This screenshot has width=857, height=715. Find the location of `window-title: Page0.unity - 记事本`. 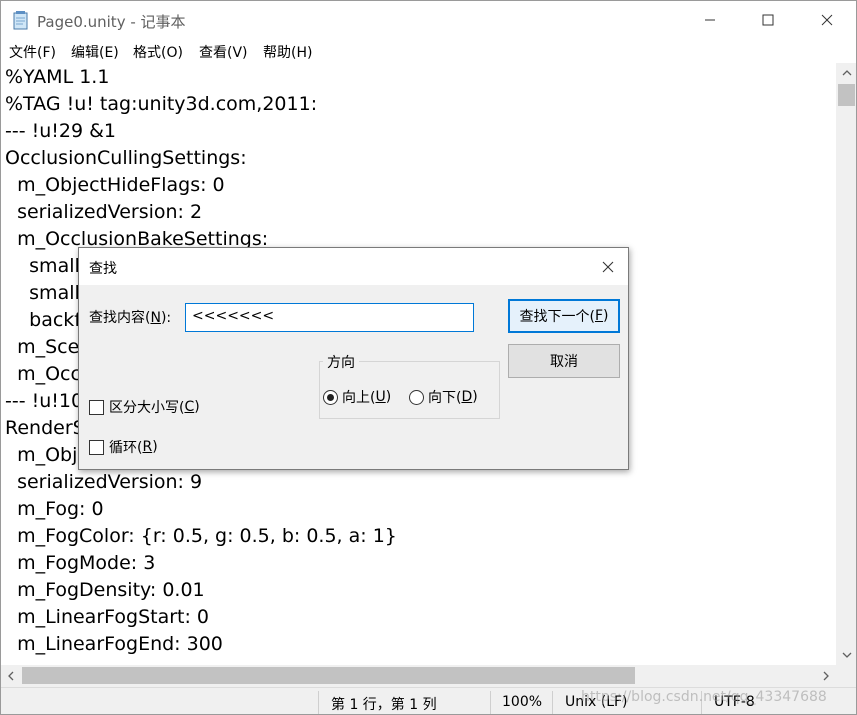

window-title: Page0.unity - 记事本 is located at coordinates (111, 22).